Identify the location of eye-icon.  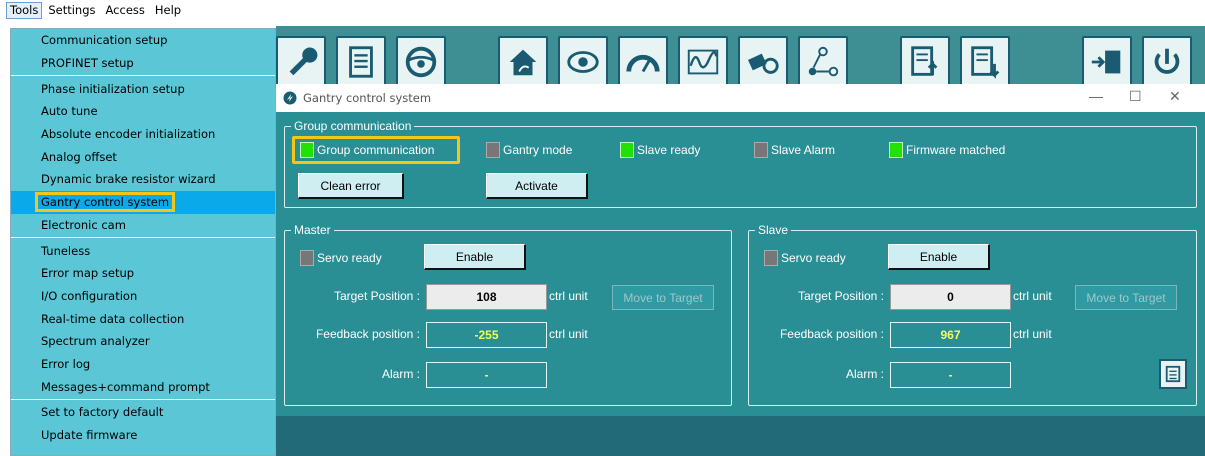
(583, 62).